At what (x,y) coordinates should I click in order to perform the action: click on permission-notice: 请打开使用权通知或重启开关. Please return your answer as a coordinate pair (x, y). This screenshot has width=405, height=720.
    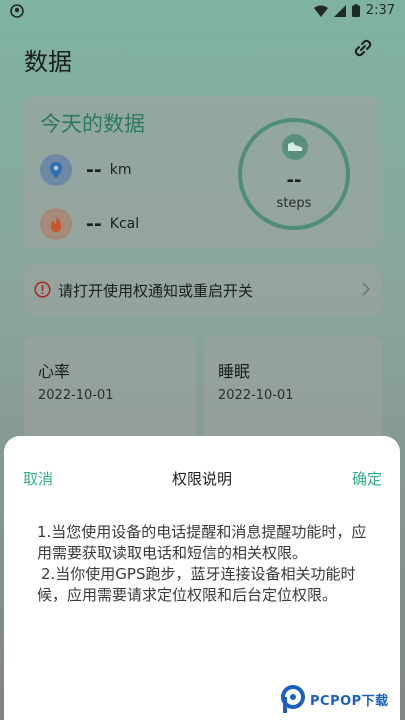
    Looking at the image, I should click on (203, 290).